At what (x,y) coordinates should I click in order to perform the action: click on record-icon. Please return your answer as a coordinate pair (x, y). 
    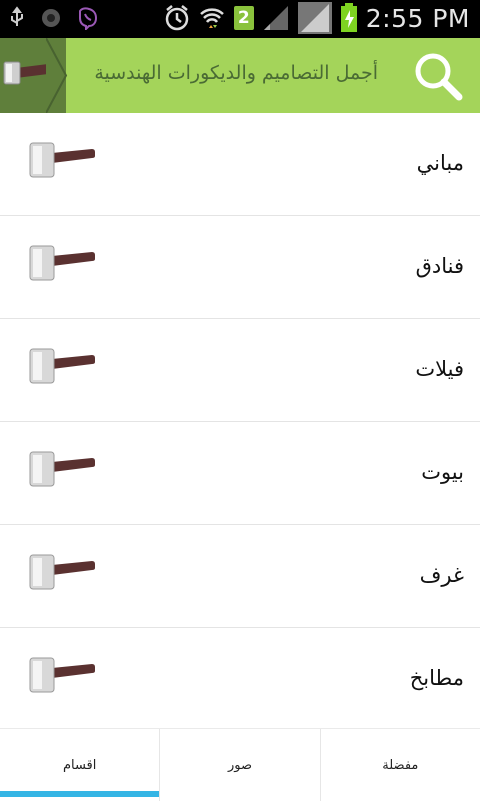
    Looking at the image, I should click on (51, 18).